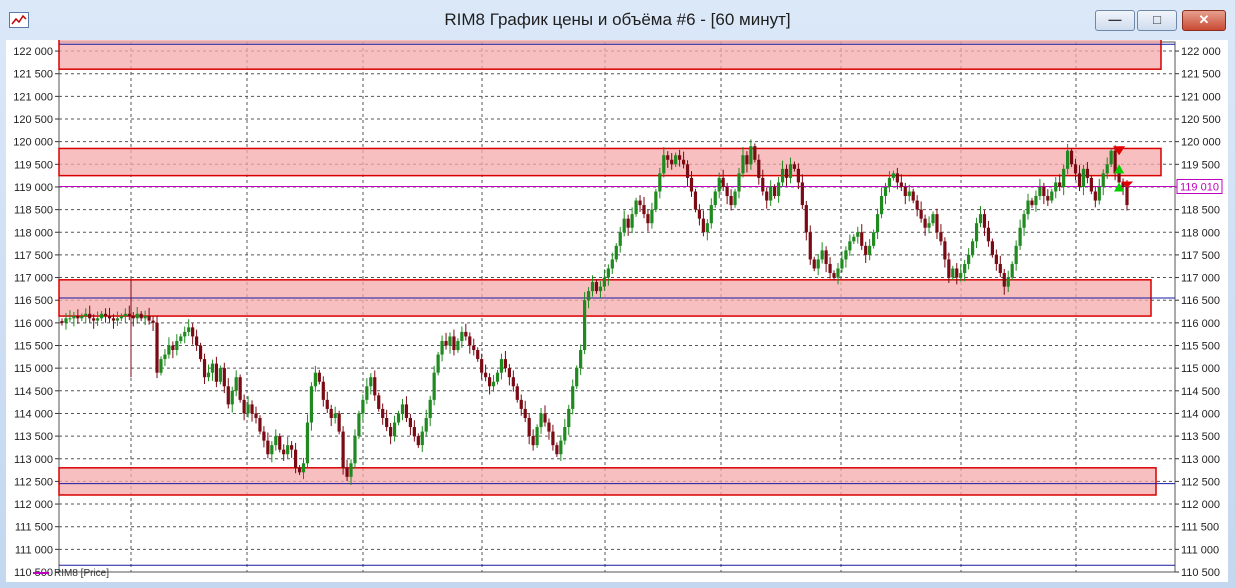  I want to click on y-tick-label-right: 115 500, so click(1200, 347).